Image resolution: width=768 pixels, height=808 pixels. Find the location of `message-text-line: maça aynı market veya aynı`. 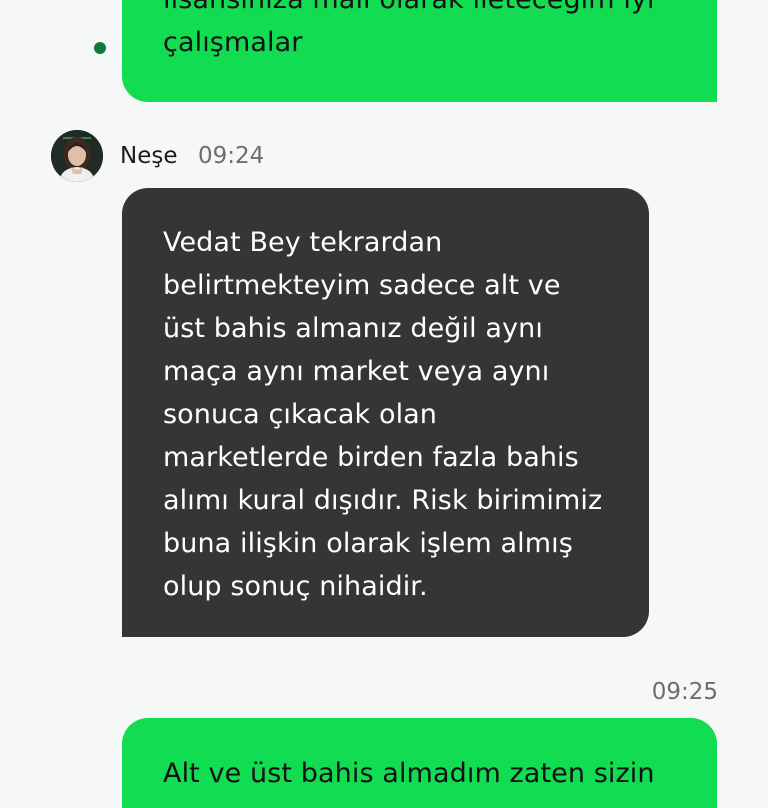

message-text-line: maça aynı market veya aynı is located at coordinates (356, 371).